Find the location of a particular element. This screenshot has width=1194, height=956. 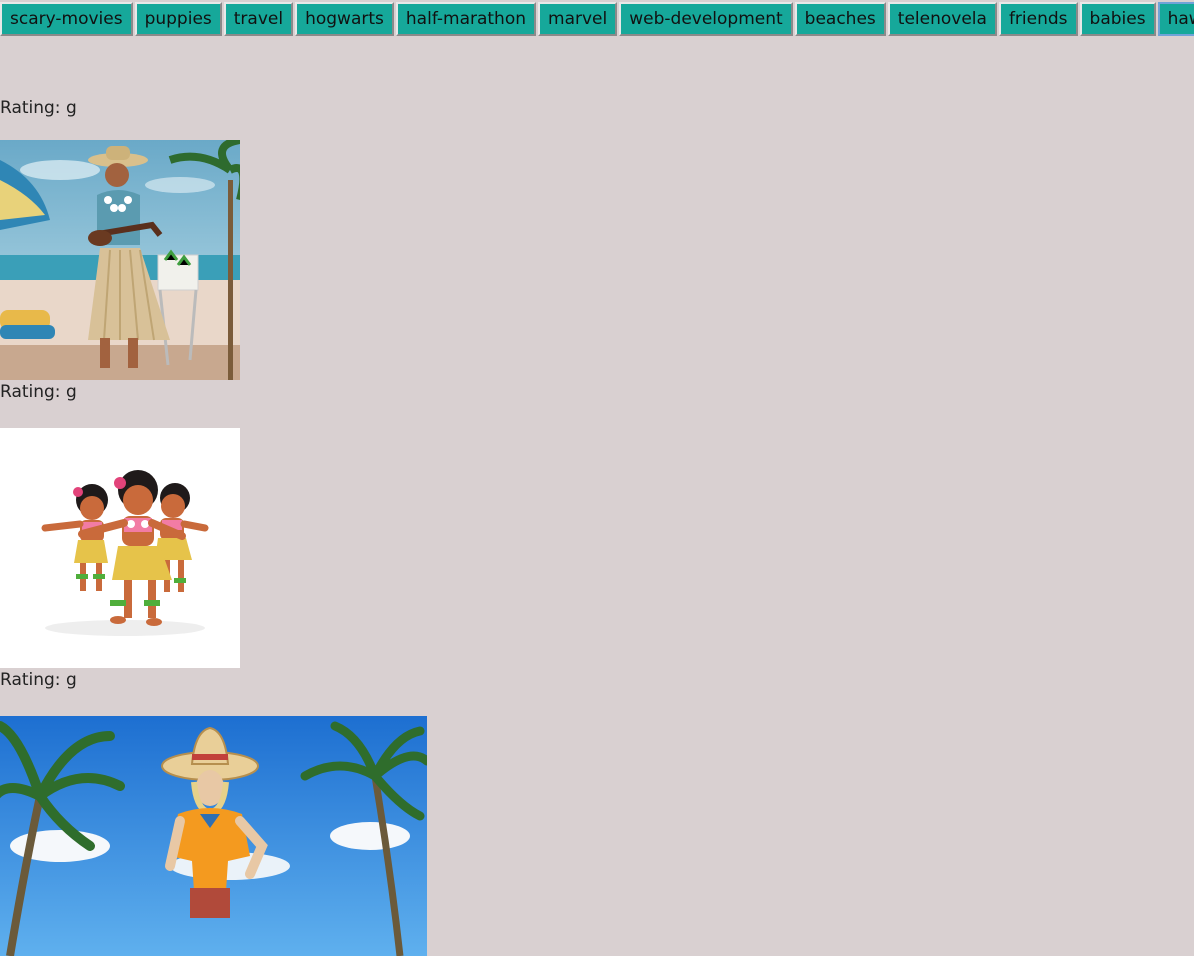

gif-image-hula-dancers is located at coordinates (120, 548).